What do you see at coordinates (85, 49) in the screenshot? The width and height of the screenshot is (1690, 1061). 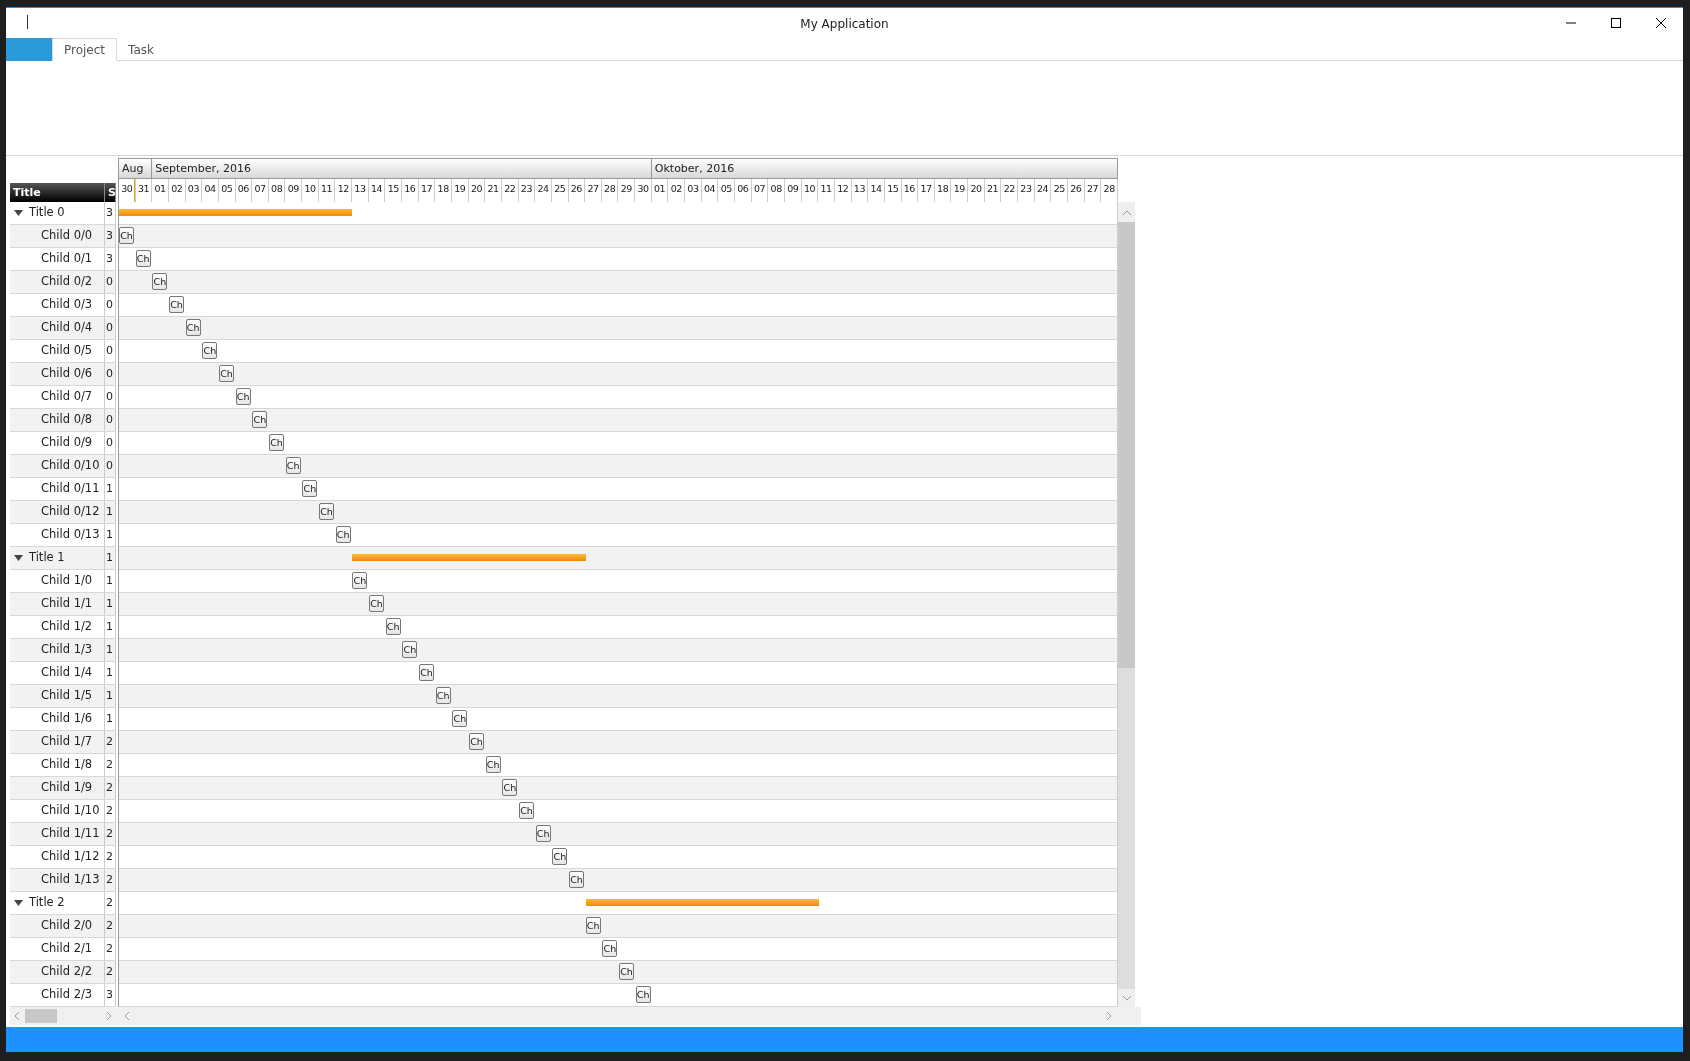 I see `ribbon-tab: Project` at bounding box center [85, 49].